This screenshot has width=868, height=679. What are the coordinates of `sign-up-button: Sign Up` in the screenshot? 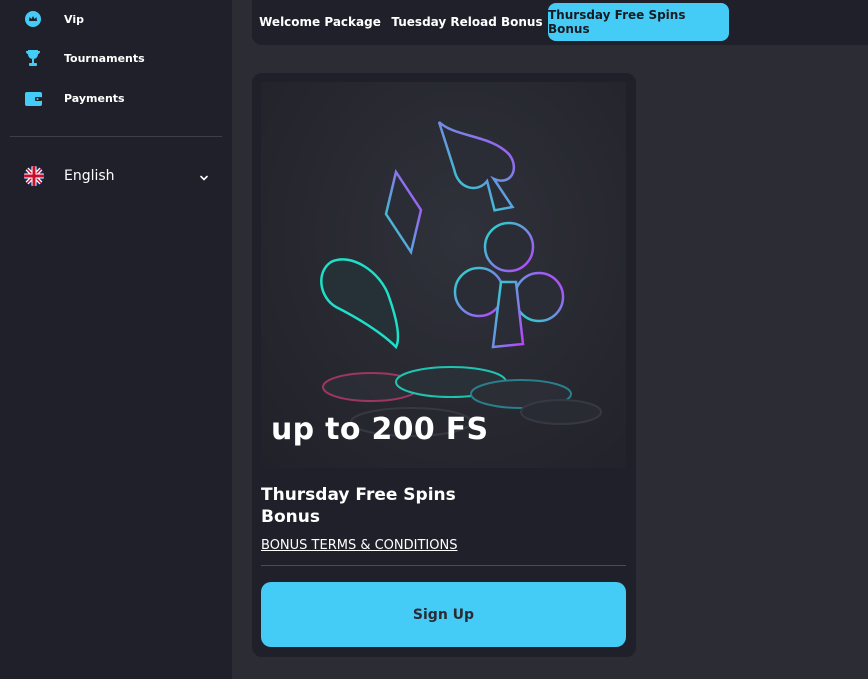 It's located at (443, 614).